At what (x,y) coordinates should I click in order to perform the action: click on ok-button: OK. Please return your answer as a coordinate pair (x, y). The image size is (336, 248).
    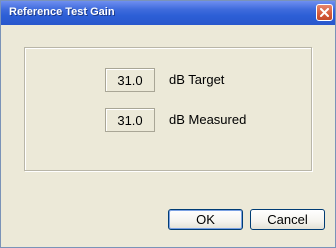
    Looking at the image, I should click on (205, 219).